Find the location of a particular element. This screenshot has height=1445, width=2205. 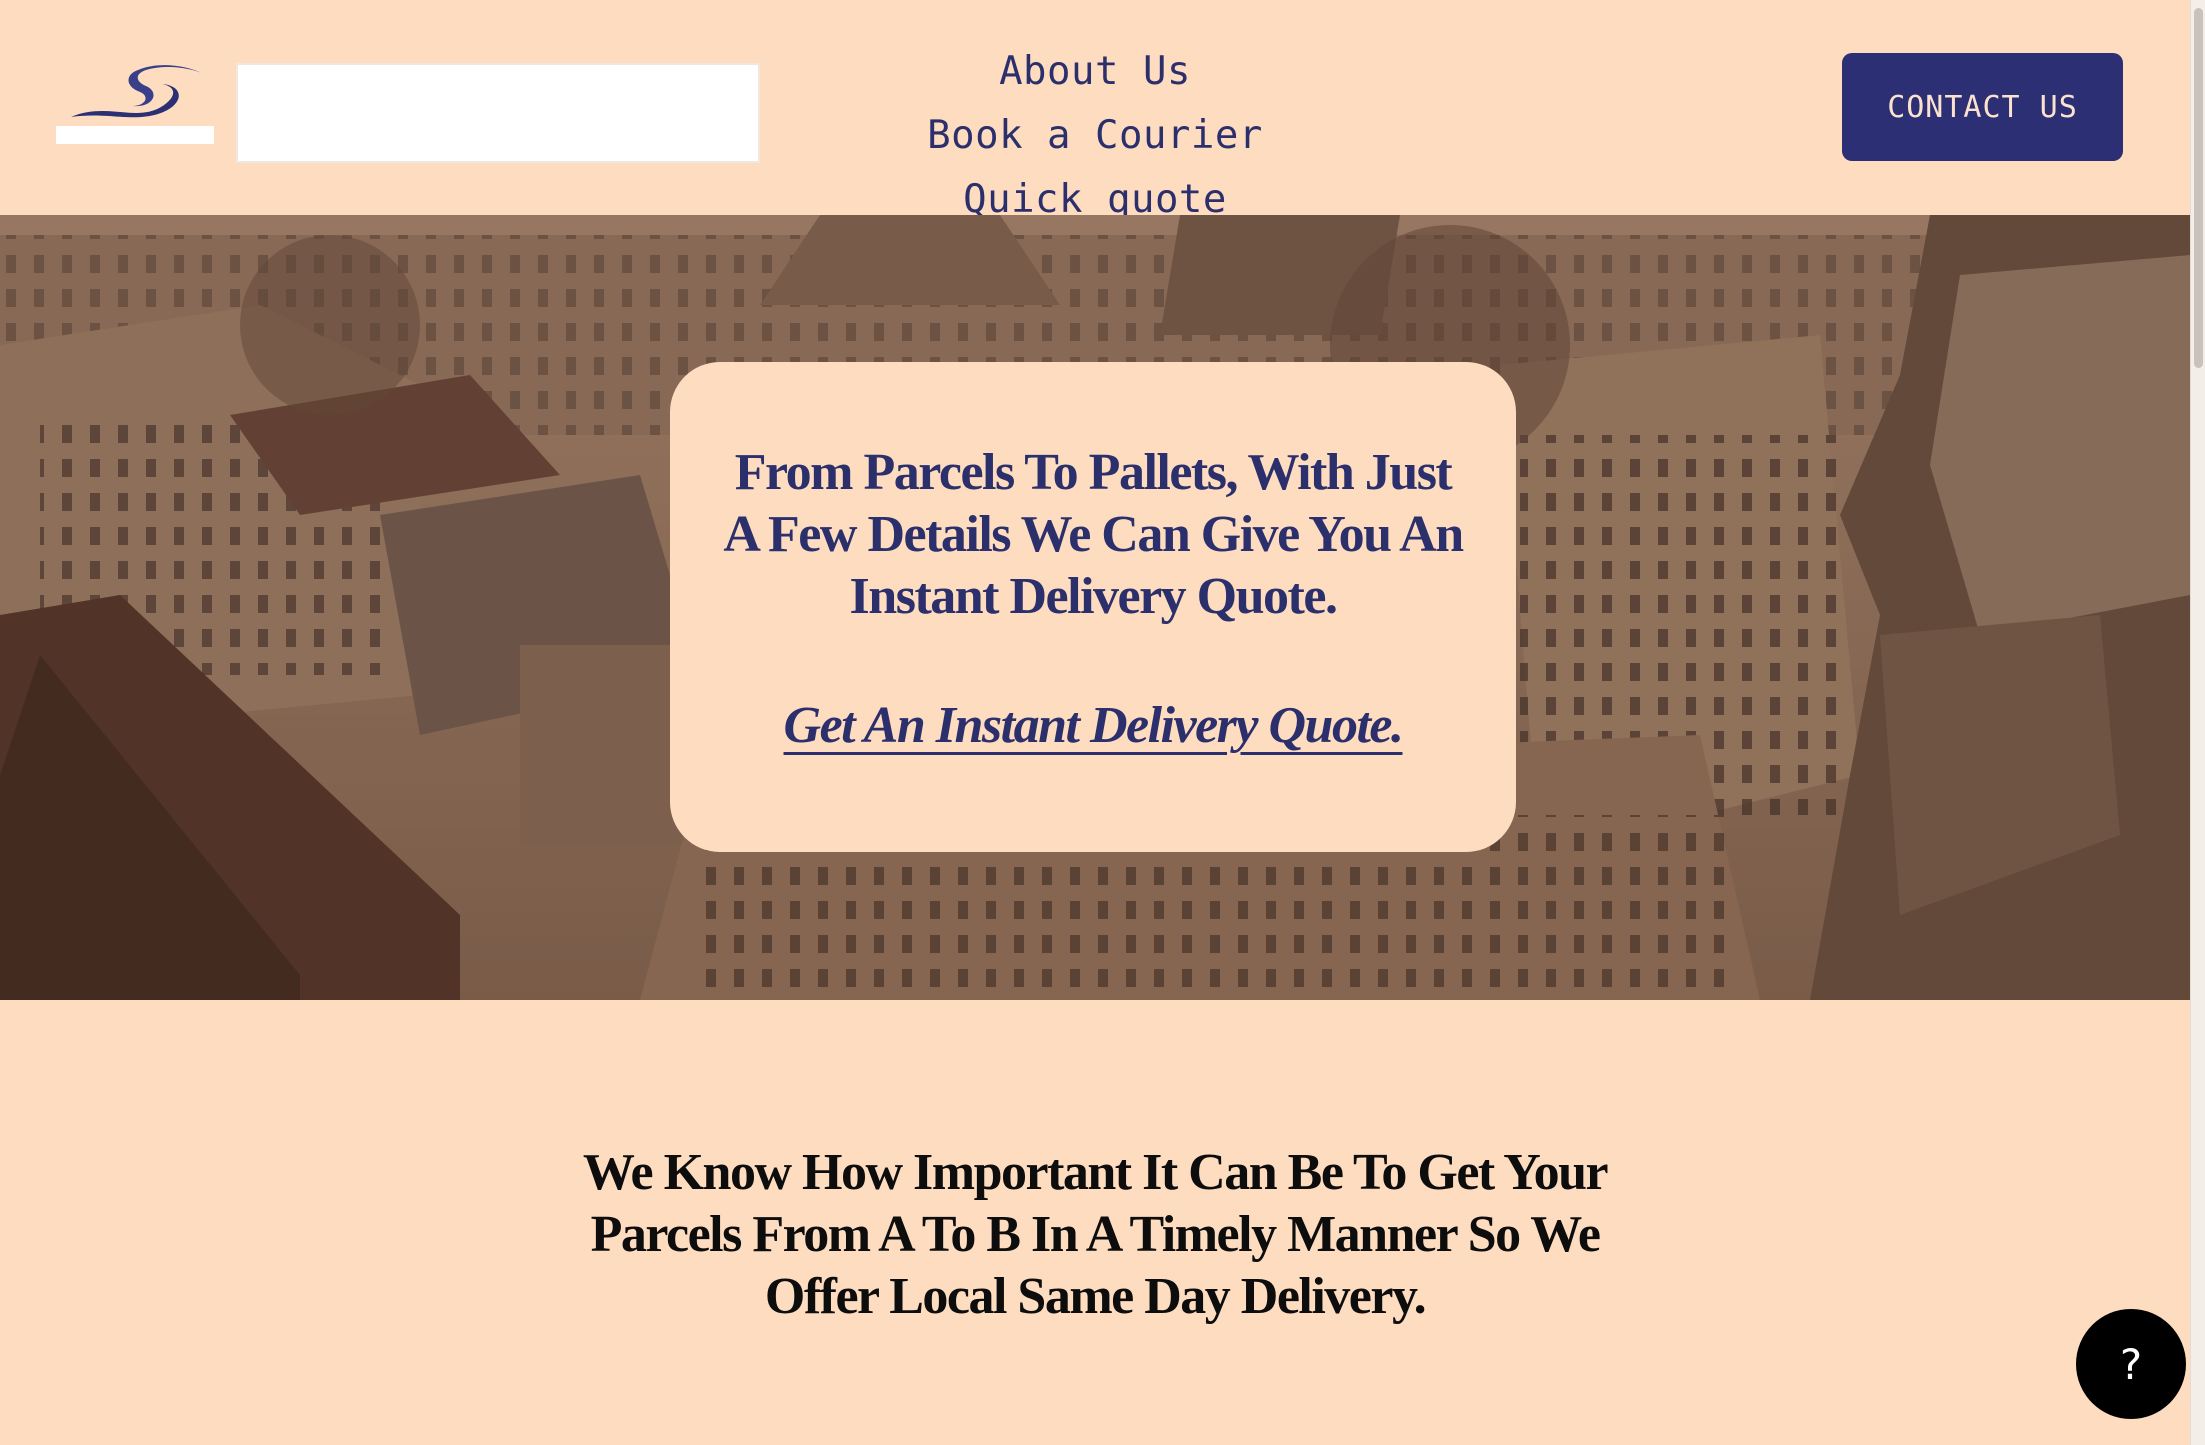

main-nav: About Us Book a Courier Quick quote is located at coordinates (1095, 136).